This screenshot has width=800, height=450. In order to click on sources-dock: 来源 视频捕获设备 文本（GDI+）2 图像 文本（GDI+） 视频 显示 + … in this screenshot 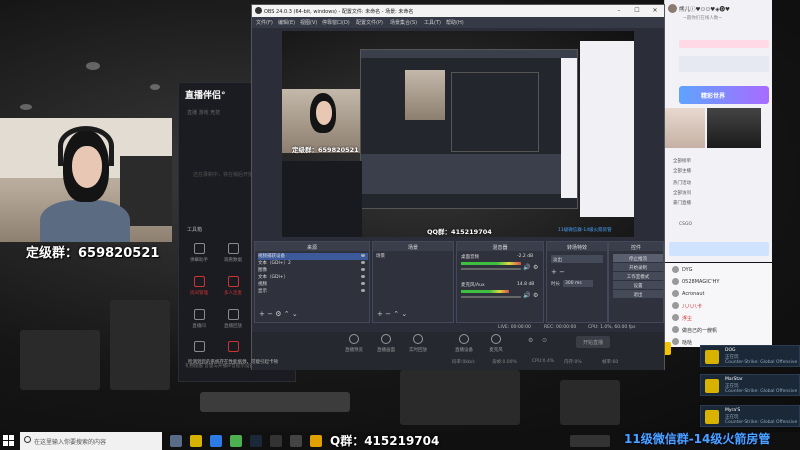, I will do `click(312, 282)`.